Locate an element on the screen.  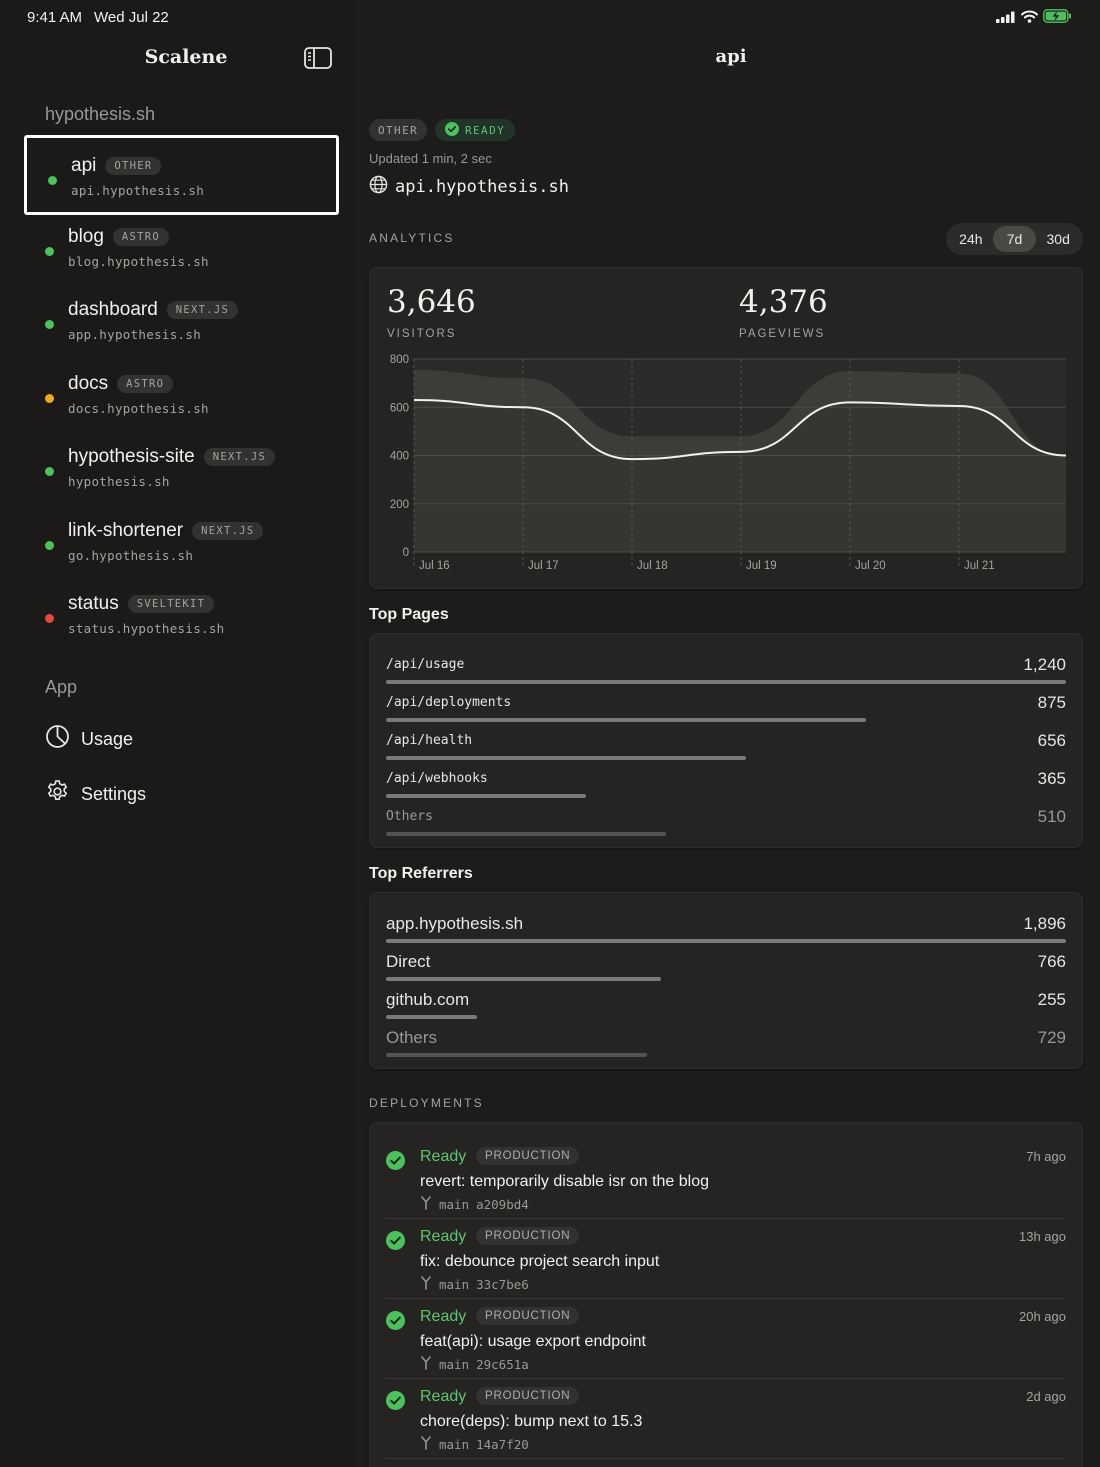
project-name: link-shortener NEXT.JS is located at coordinates (166, 531).